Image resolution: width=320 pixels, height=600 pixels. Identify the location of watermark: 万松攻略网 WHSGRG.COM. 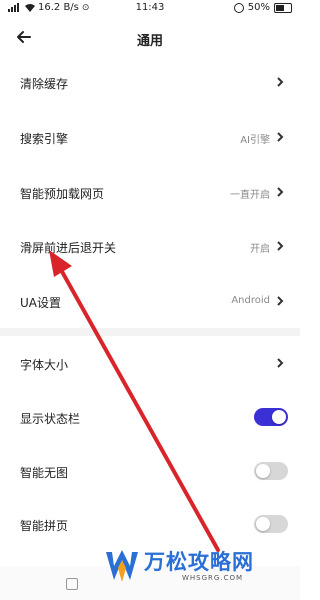
(199, 569).